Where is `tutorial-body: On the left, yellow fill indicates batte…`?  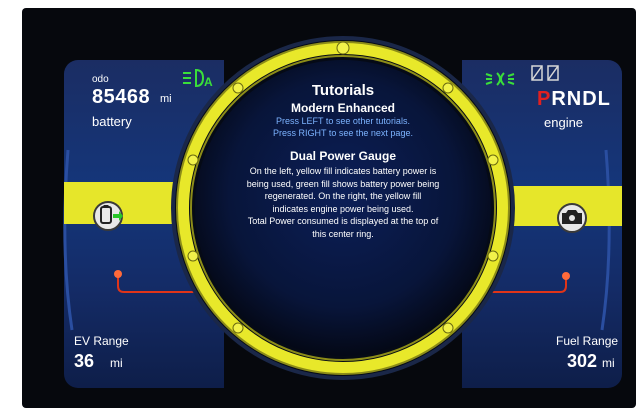
tutorial-body: On the left, yellow fill indicates batte… is located at coordinates (343, 202).